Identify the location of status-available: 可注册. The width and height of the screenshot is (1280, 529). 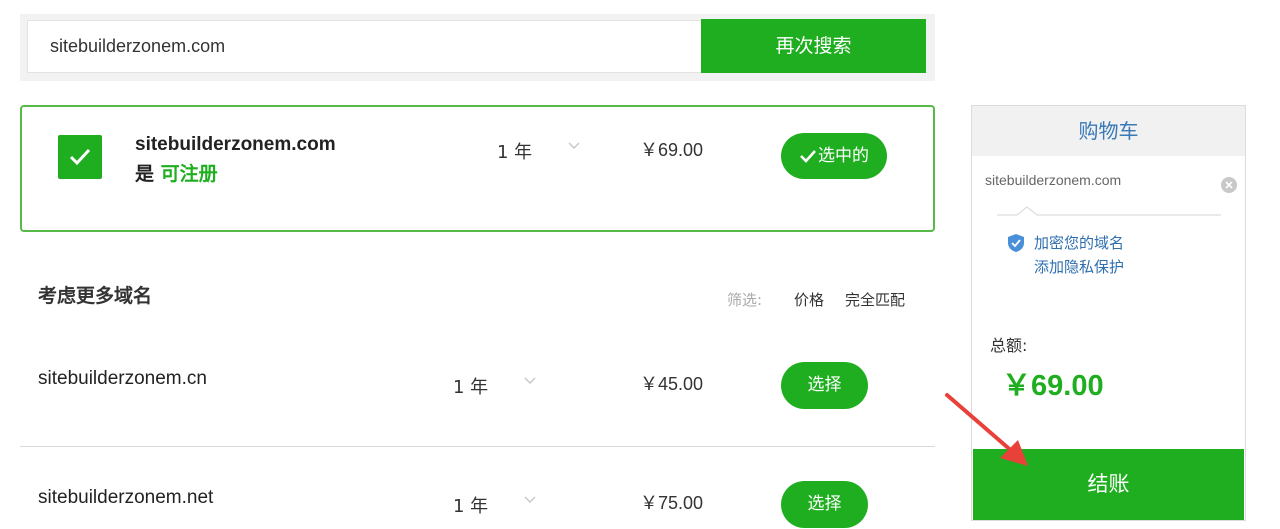
(189, 174).